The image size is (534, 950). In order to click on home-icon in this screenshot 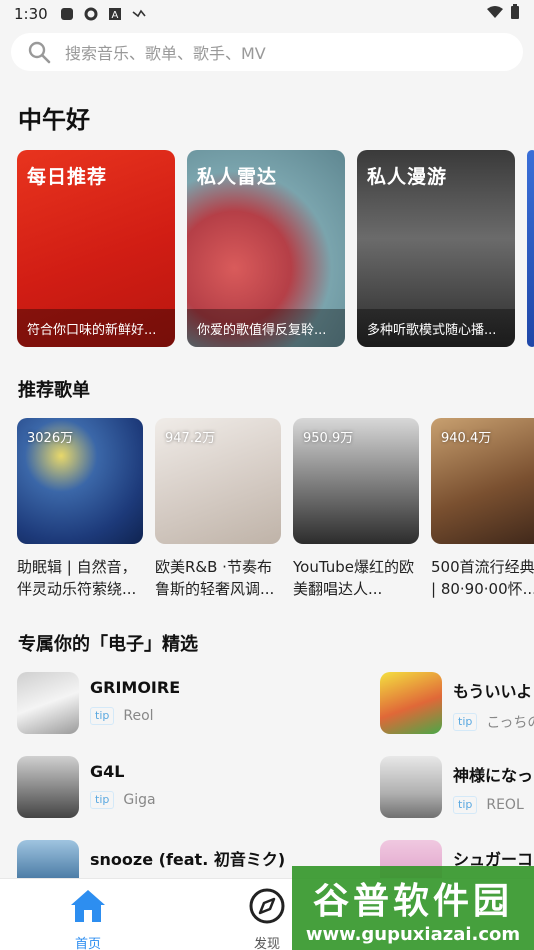, I will do `click(88, 906)`.